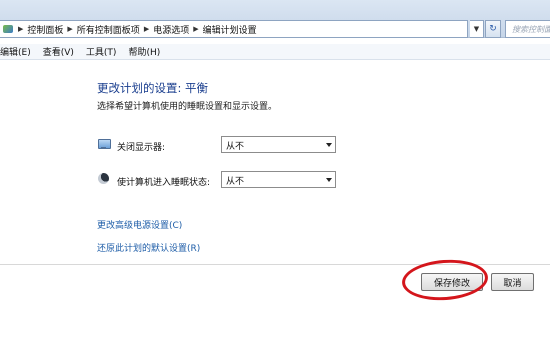 The image size is (550, 342). I want to click on menu-edit: 编辑(E), so click(15, 51).